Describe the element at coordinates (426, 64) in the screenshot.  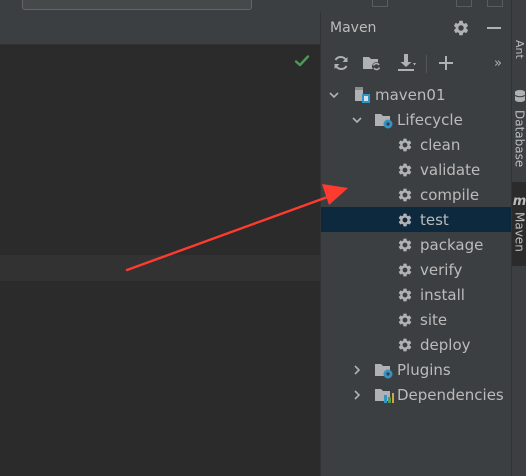
I see `toolbar-separator` at that location.